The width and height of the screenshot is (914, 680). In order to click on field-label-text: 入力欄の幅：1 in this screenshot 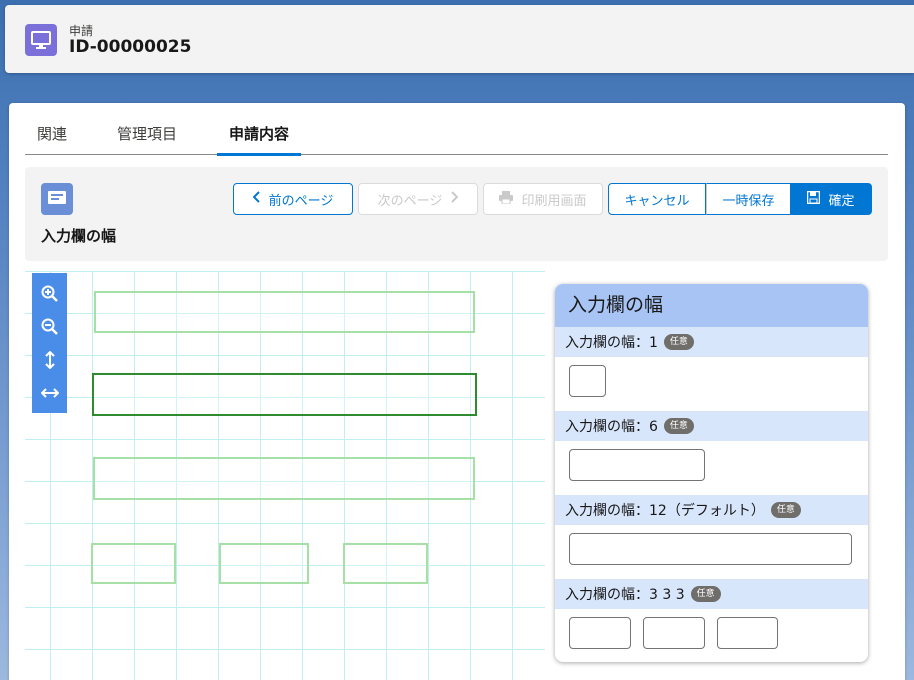, I will do `click(611, 343)`.